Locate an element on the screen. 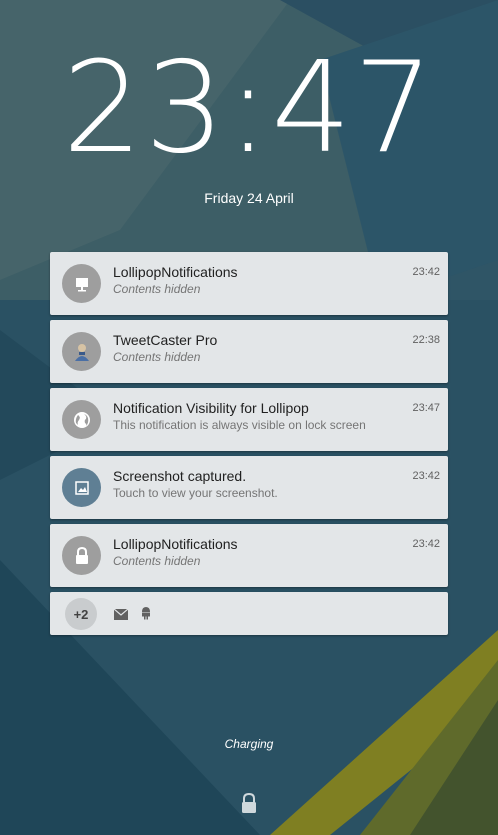  overflow-count-badge: +2 is located at coordinates (81, 614).